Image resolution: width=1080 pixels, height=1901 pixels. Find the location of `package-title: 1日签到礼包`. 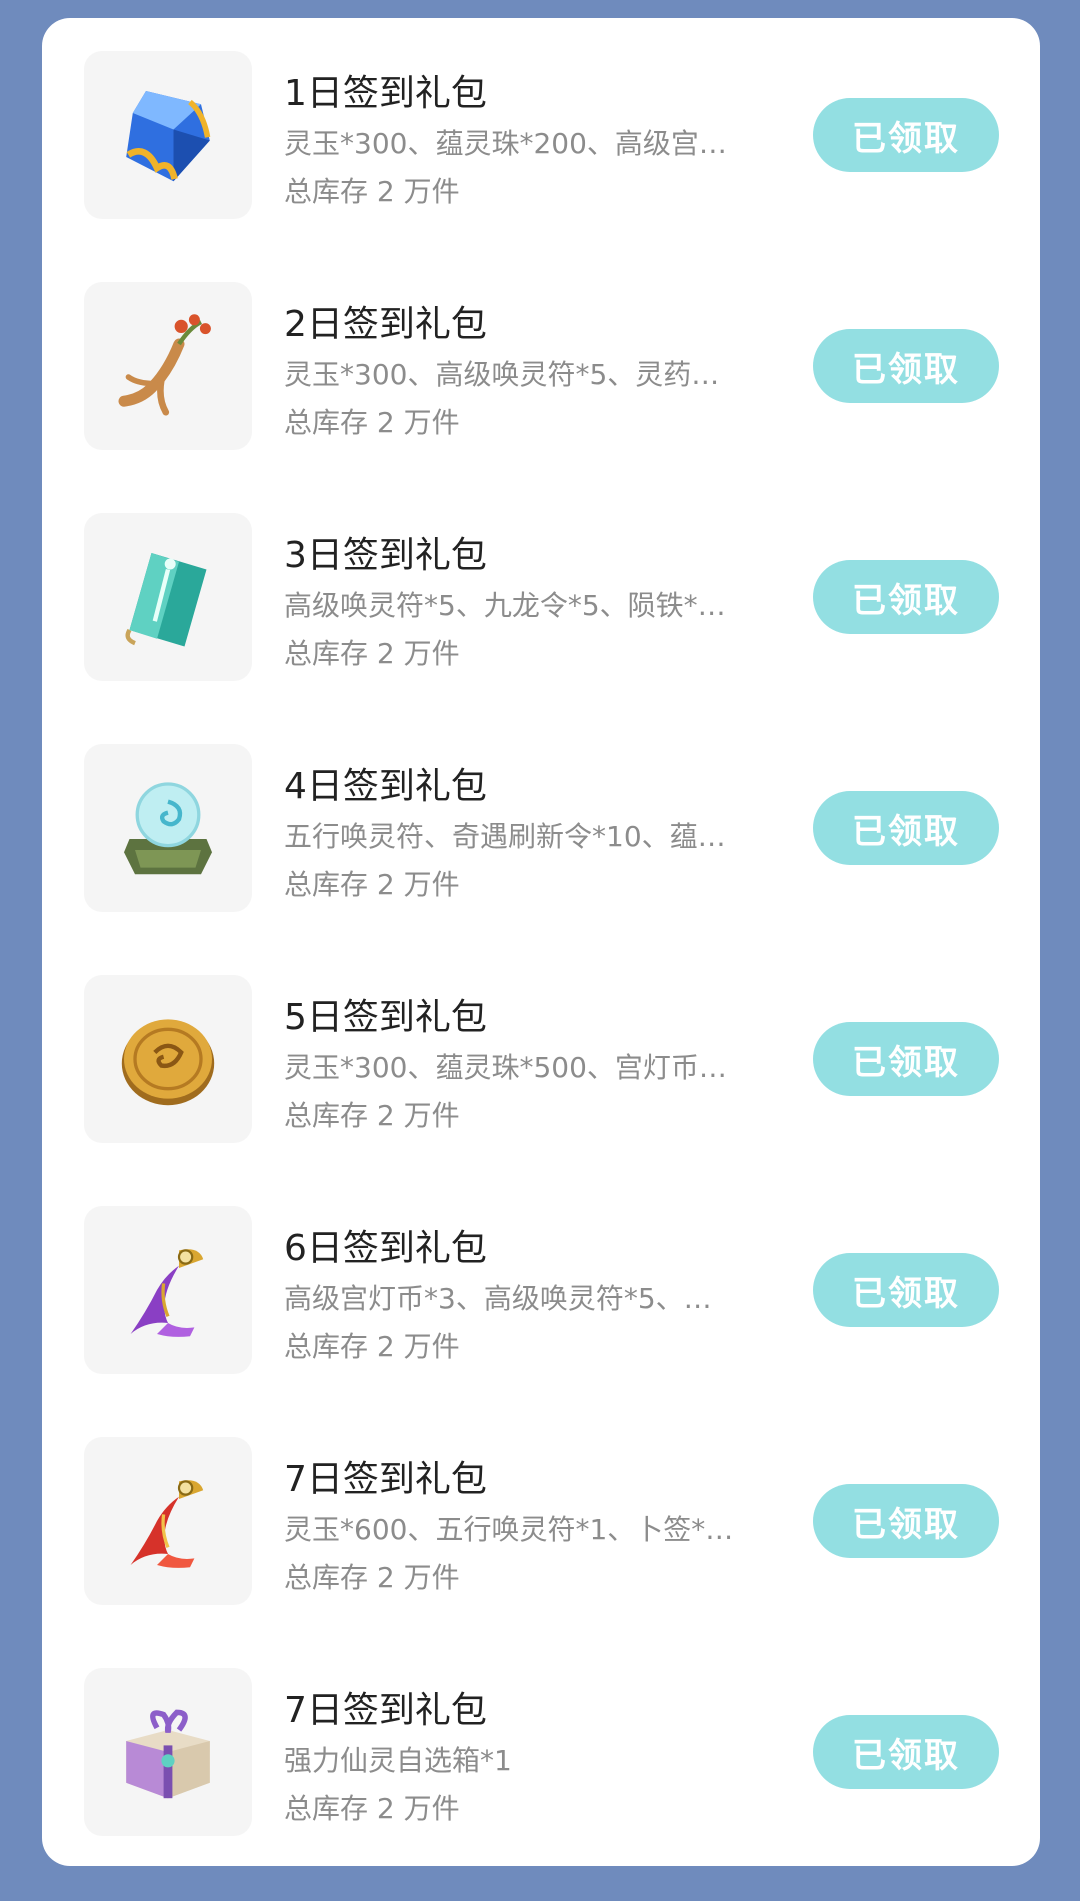

package-title: 1日签到礼包 is located at coordinates (385, 93).